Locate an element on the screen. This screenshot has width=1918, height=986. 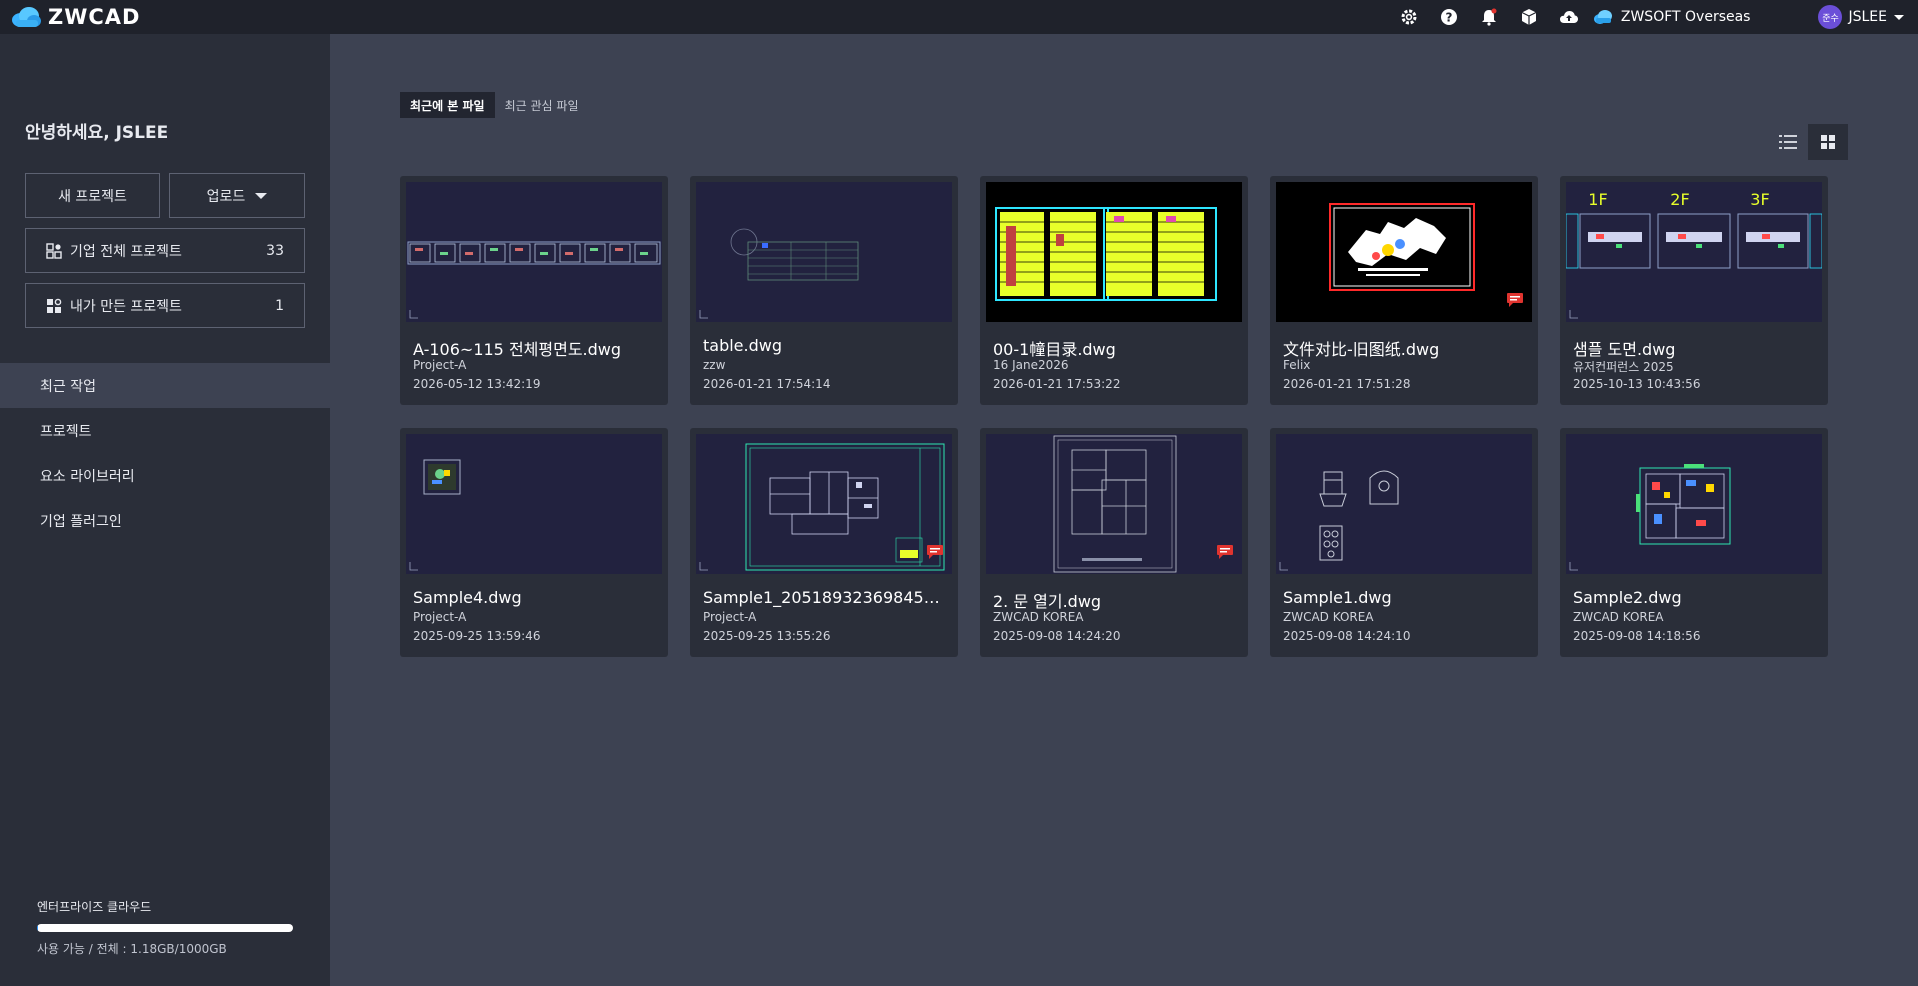
gear-icon is located at coordinates (1409, 17).